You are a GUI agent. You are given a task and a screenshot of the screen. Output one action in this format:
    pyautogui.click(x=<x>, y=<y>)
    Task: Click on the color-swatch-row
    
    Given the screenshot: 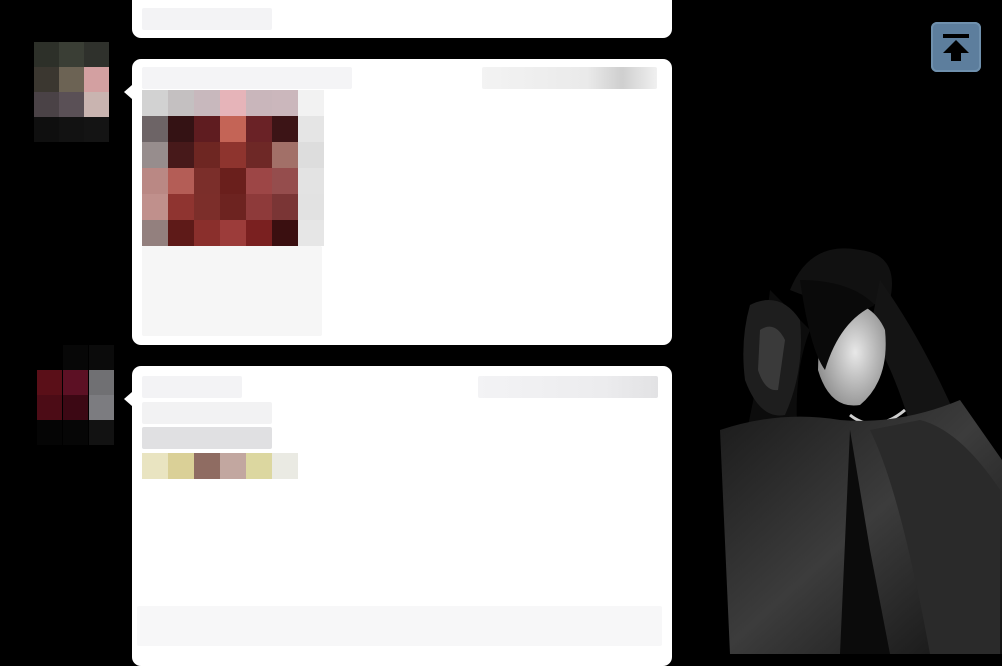 What is the action you would take?
    pyautogui.click(x=220, y=466)
    